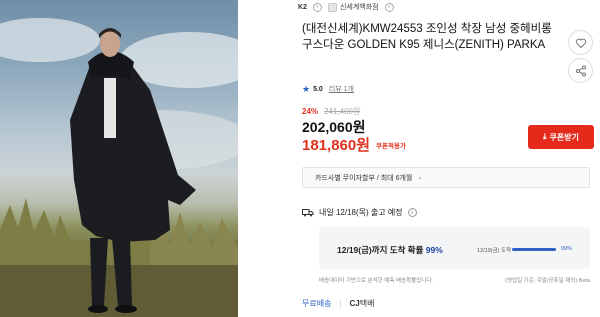 The image size is (600, 317). I want to click on truck-icon, so click(308, 213).